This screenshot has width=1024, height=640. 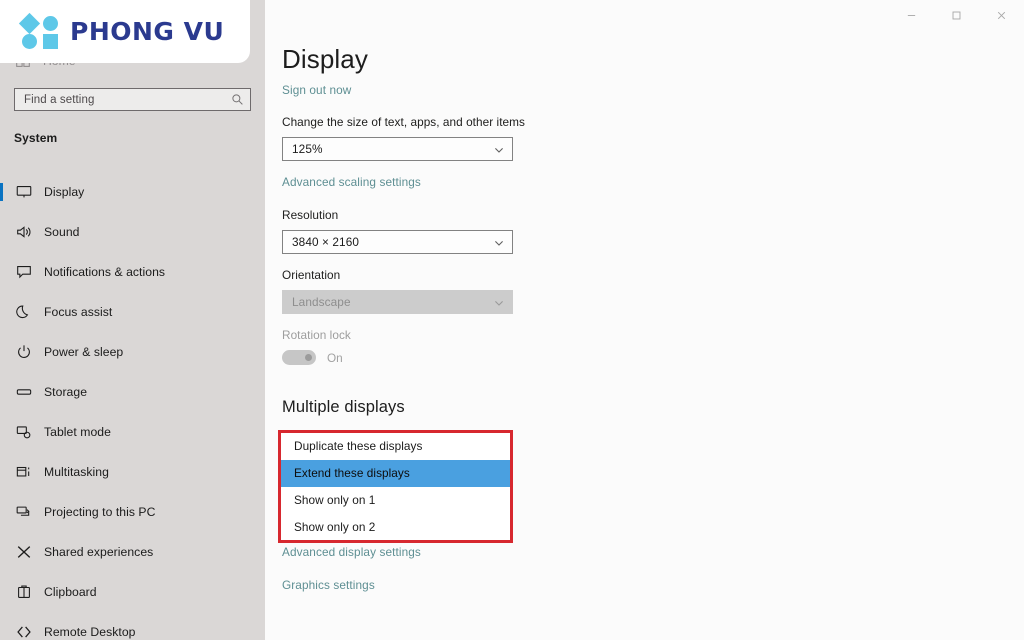 I want to click on rotation-lock-toggle, so click(x=299, y=357).